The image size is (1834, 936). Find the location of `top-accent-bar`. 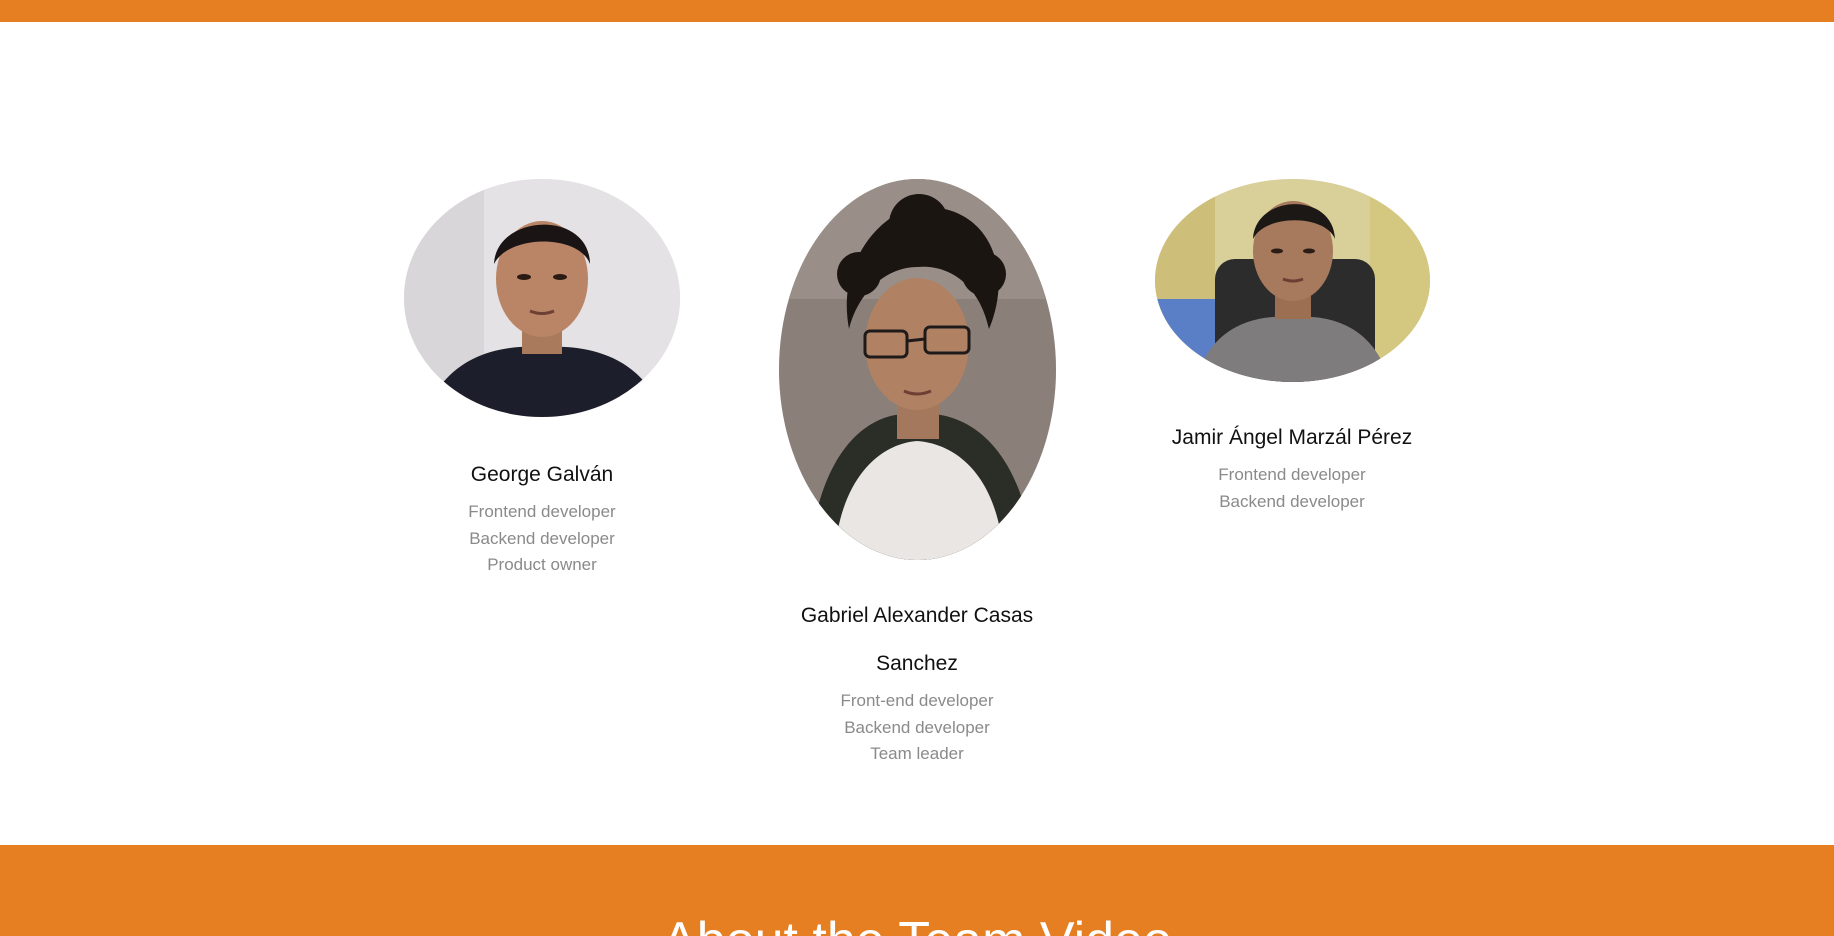

top-accent-bar is located at coordinates (917, 11).